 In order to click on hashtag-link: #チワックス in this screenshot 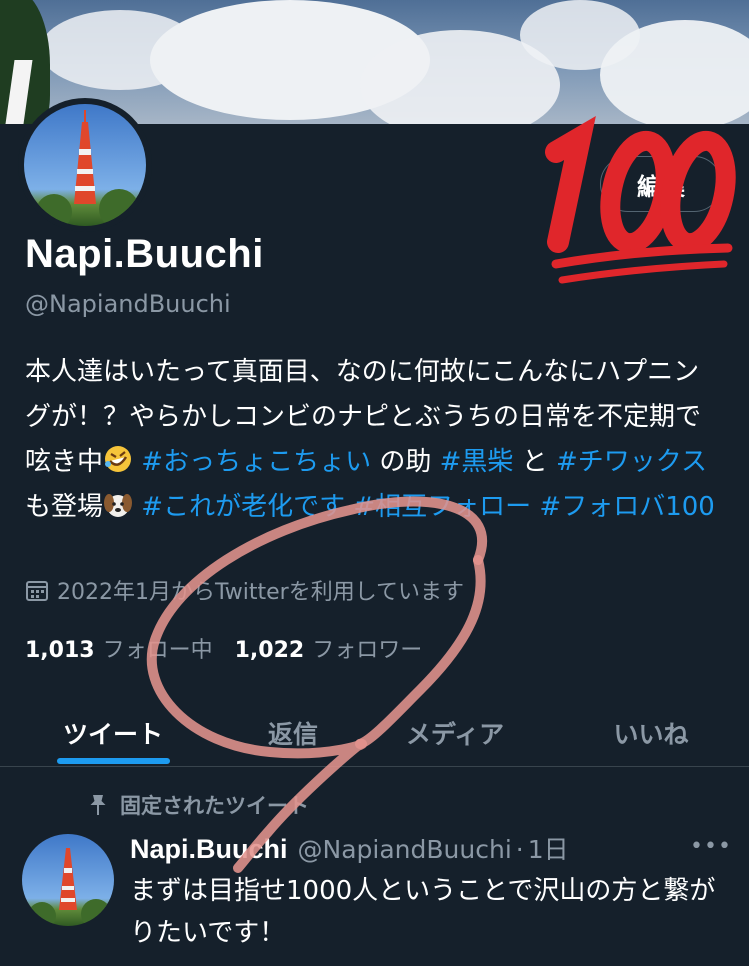, I will do `click(631, 462)`.